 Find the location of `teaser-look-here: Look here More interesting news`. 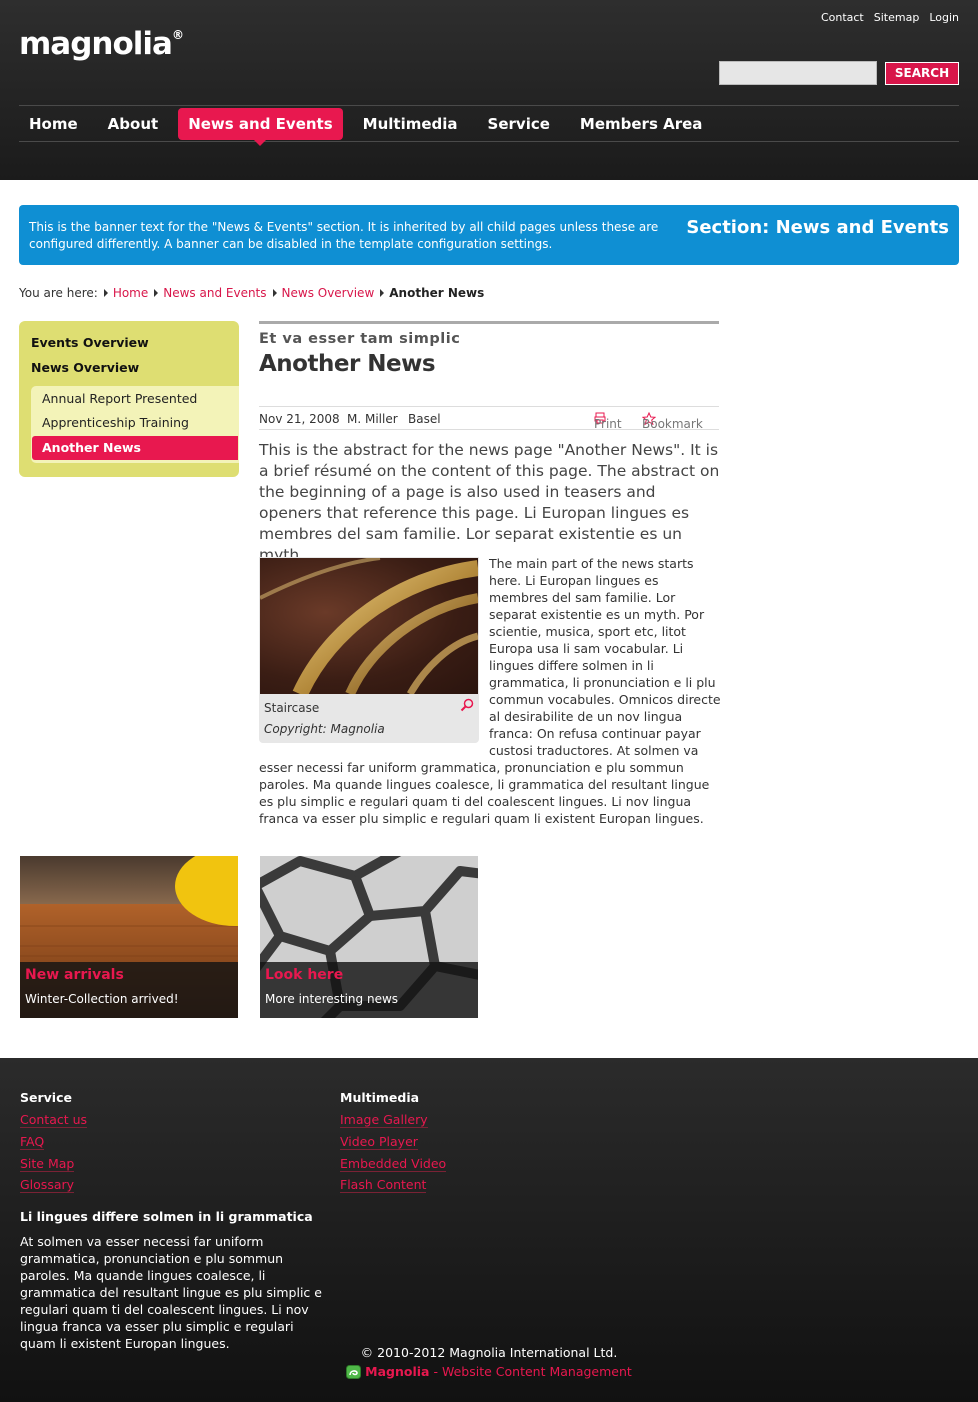

teaser-look-here: Look here More interesting news is located at coordinates (369, 937).